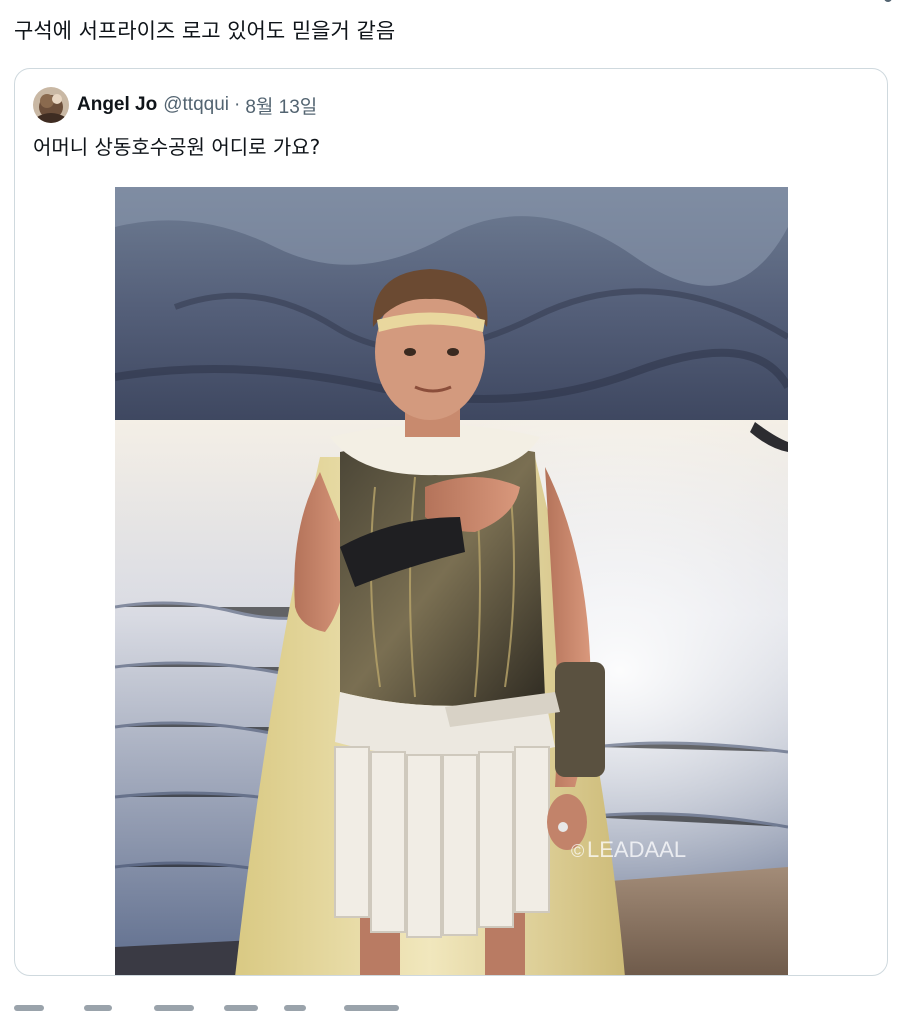 The image size is (900, 1011). I want to click on quoted-tweet-text: 어머니 상동호수공원 어디로 가요?, so click(177, 147).